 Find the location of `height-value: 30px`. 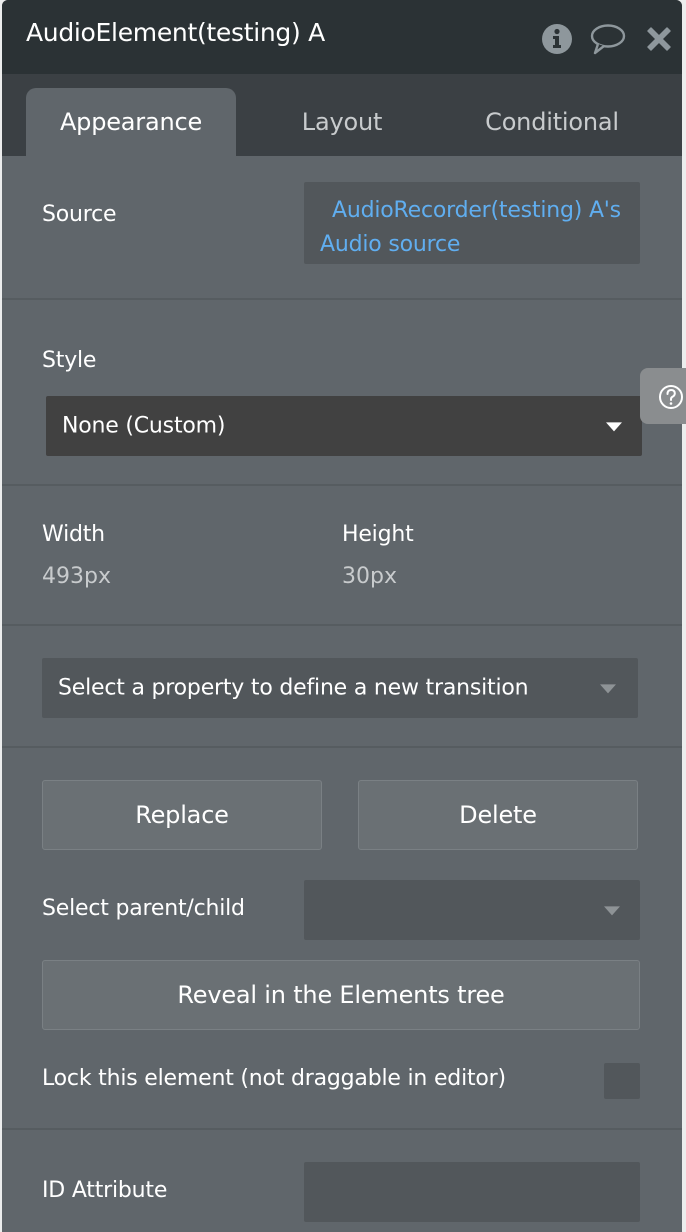

height-value: 30px is located at coordinates (369, 576).